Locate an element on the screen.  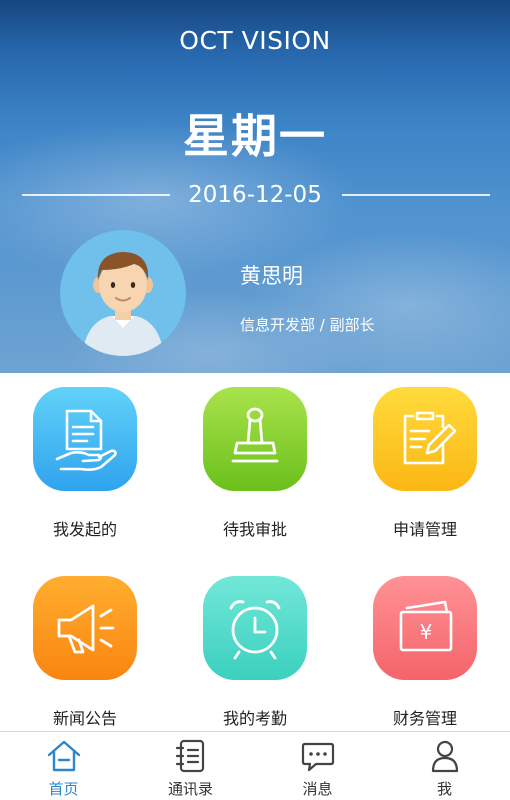
form-edit-icon is located at coordinates (425, 439).